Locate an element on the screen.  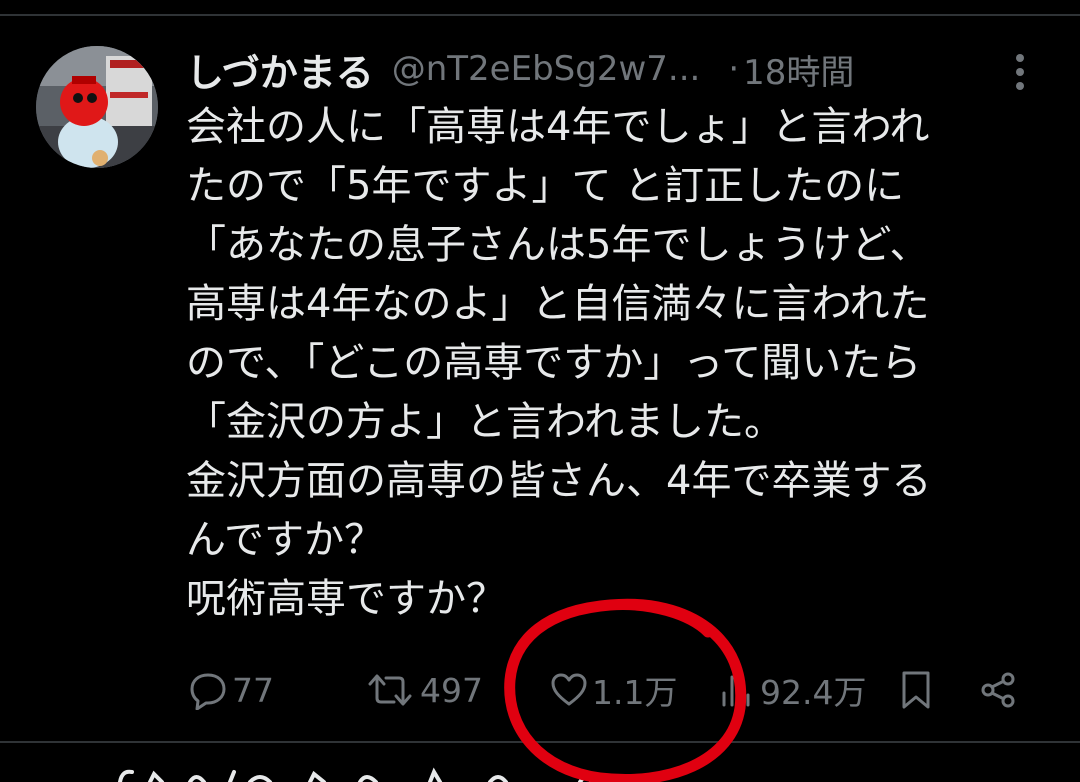
tweet-actions: 77 497 1.1万 92.4万 is located at coordinates (616, 690).